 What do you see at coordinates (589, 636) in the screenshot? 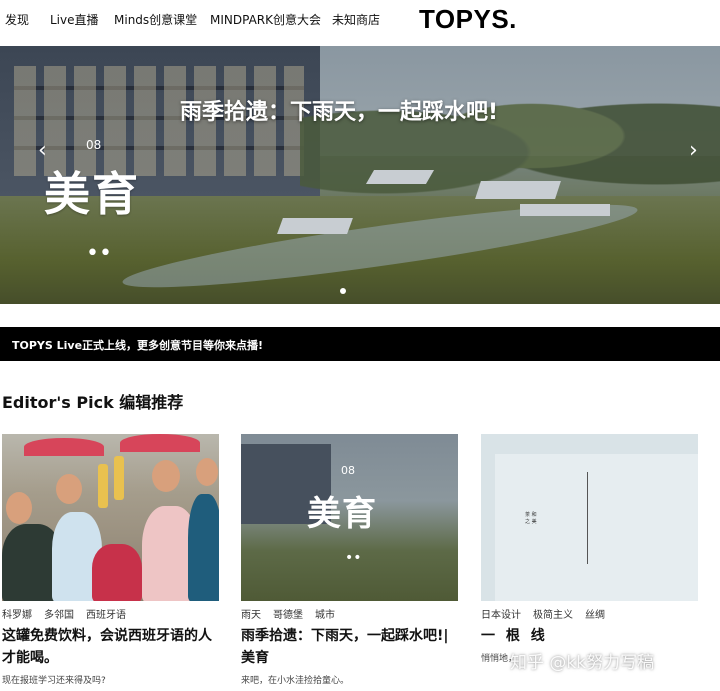
I see `article-title: 一 根 线` at bounding box center [589, 636].